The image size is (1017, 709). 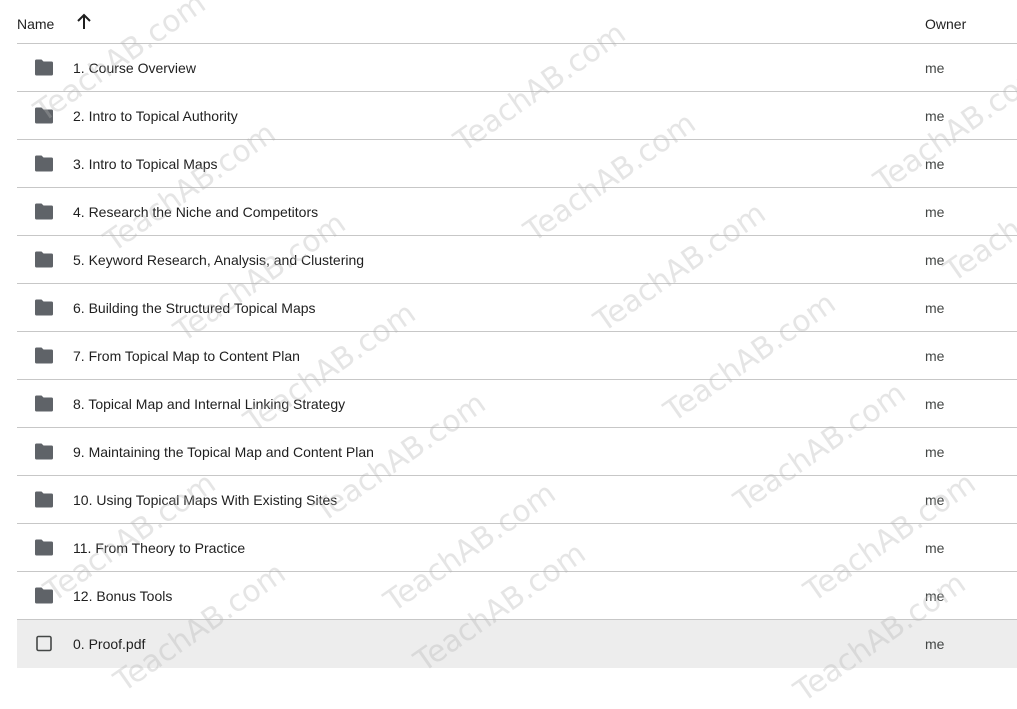 What do you see at coordinates (84, 22) in the screenshot?
I see `arrow-up-icon` at bounding box center [84, 22].